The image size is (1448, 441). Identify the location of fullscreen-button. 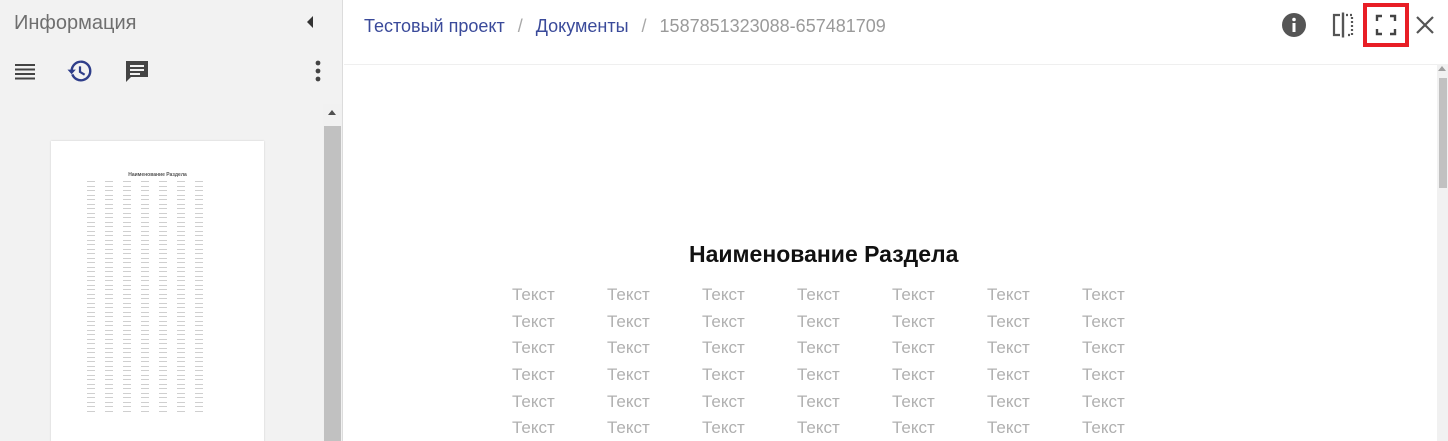
(1386, 25).